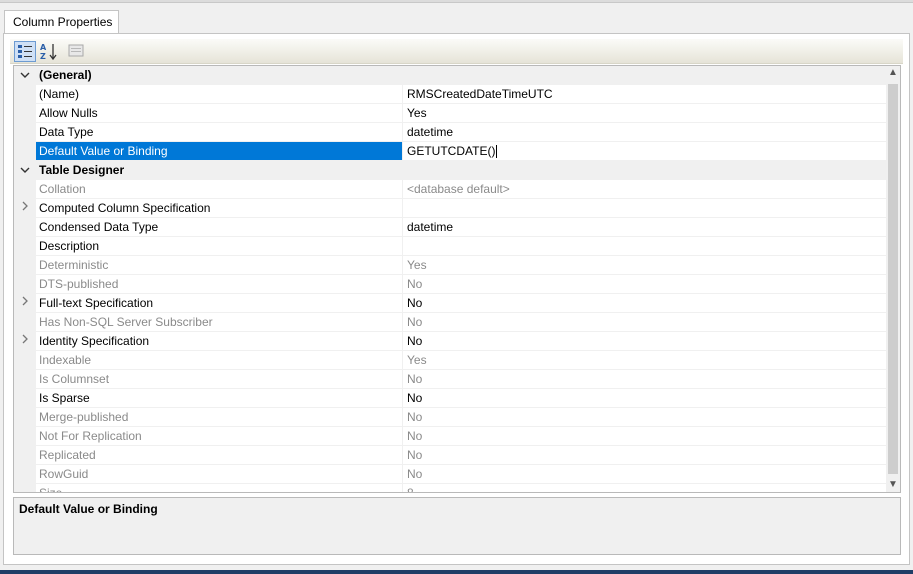 The image size is (913, 574). I want to click on property-name: (Name), so click(219, 94).